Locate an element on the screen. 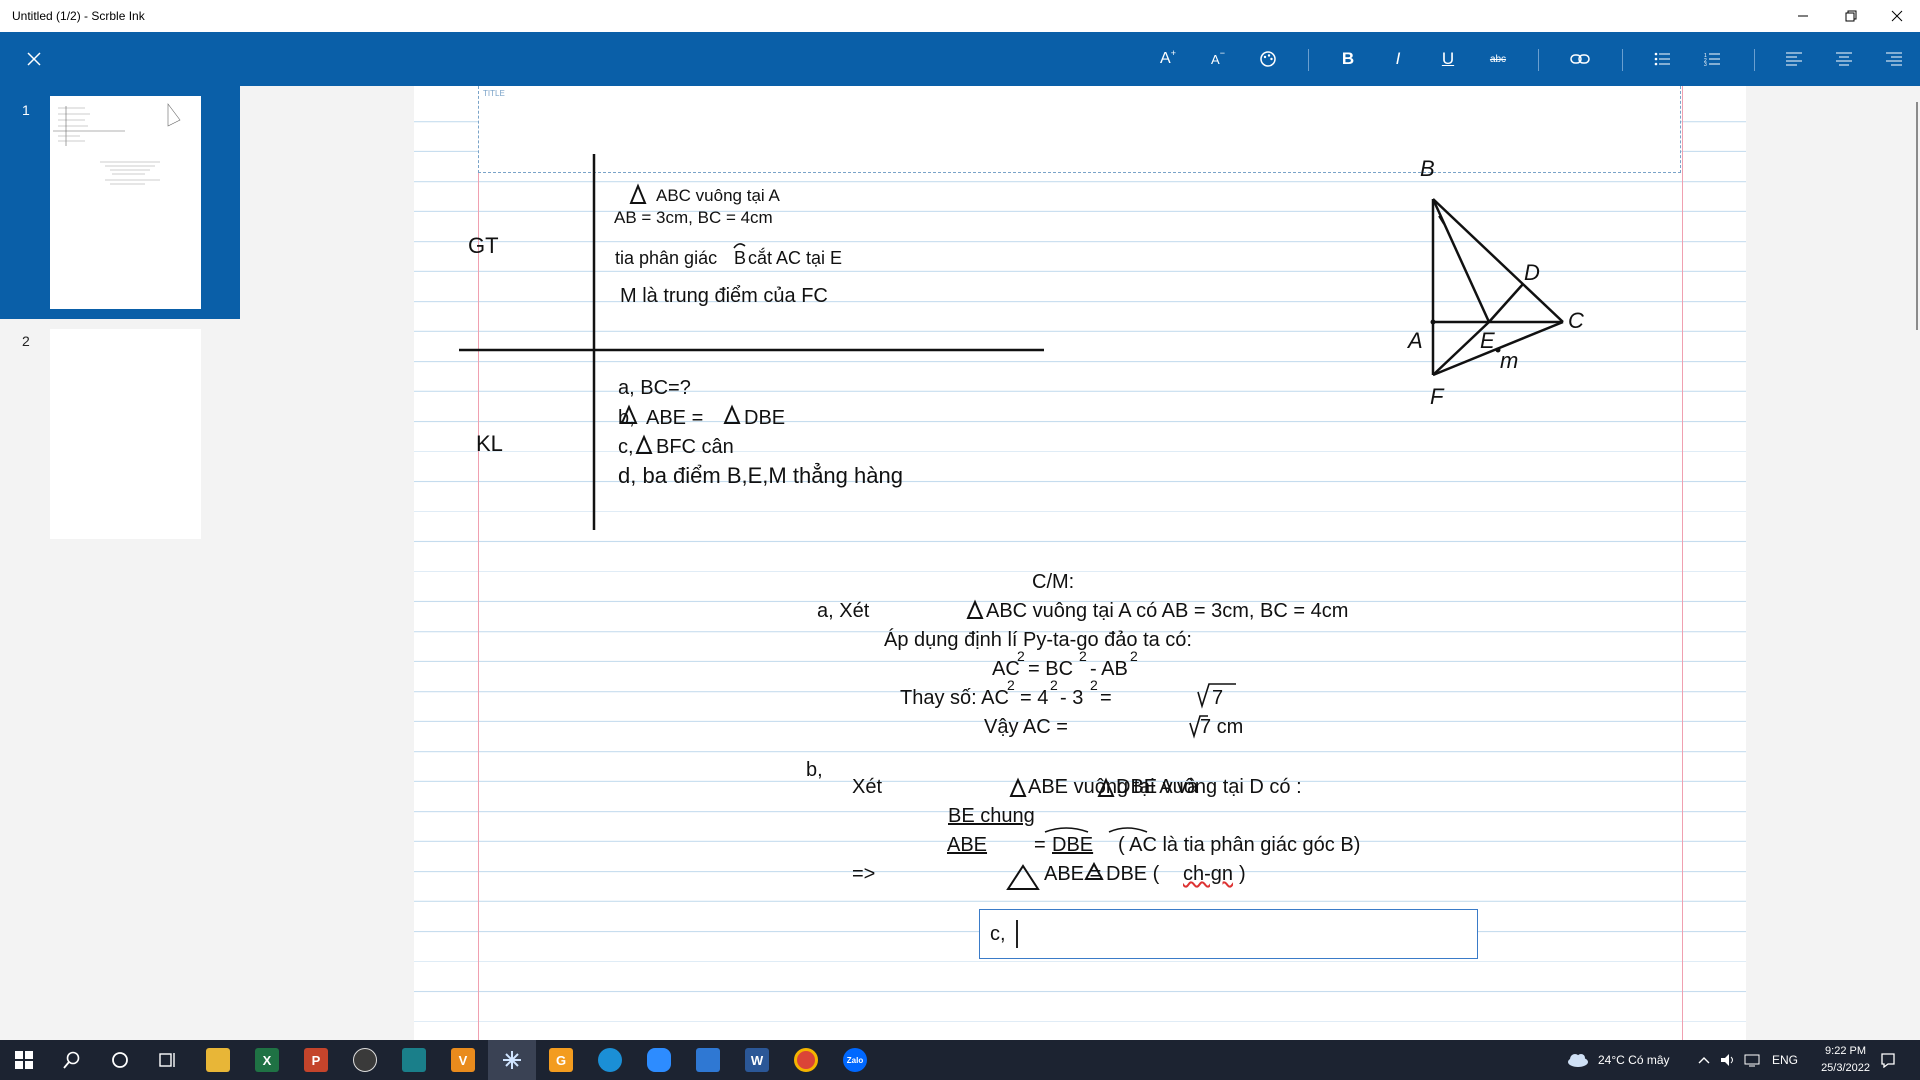  obs-icon is located at coordinates (365, 1060).